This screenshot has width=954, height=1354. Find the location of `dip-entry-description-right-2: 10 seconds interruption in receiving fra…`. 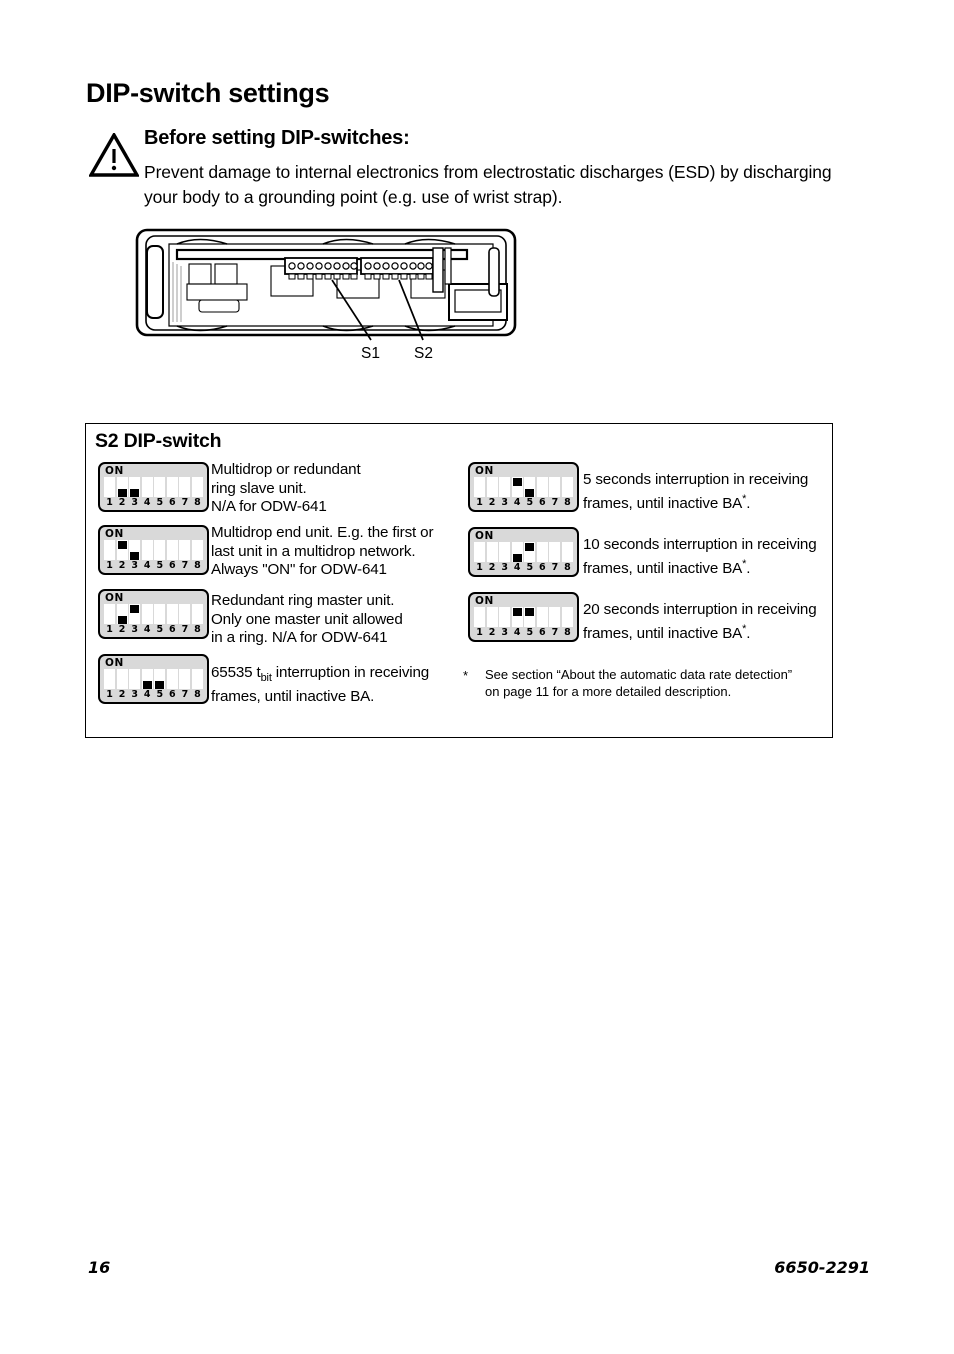

dip-entry-description-right-2: 10 seconds interruption in receiving fra… is located at coordinates (700, 557).